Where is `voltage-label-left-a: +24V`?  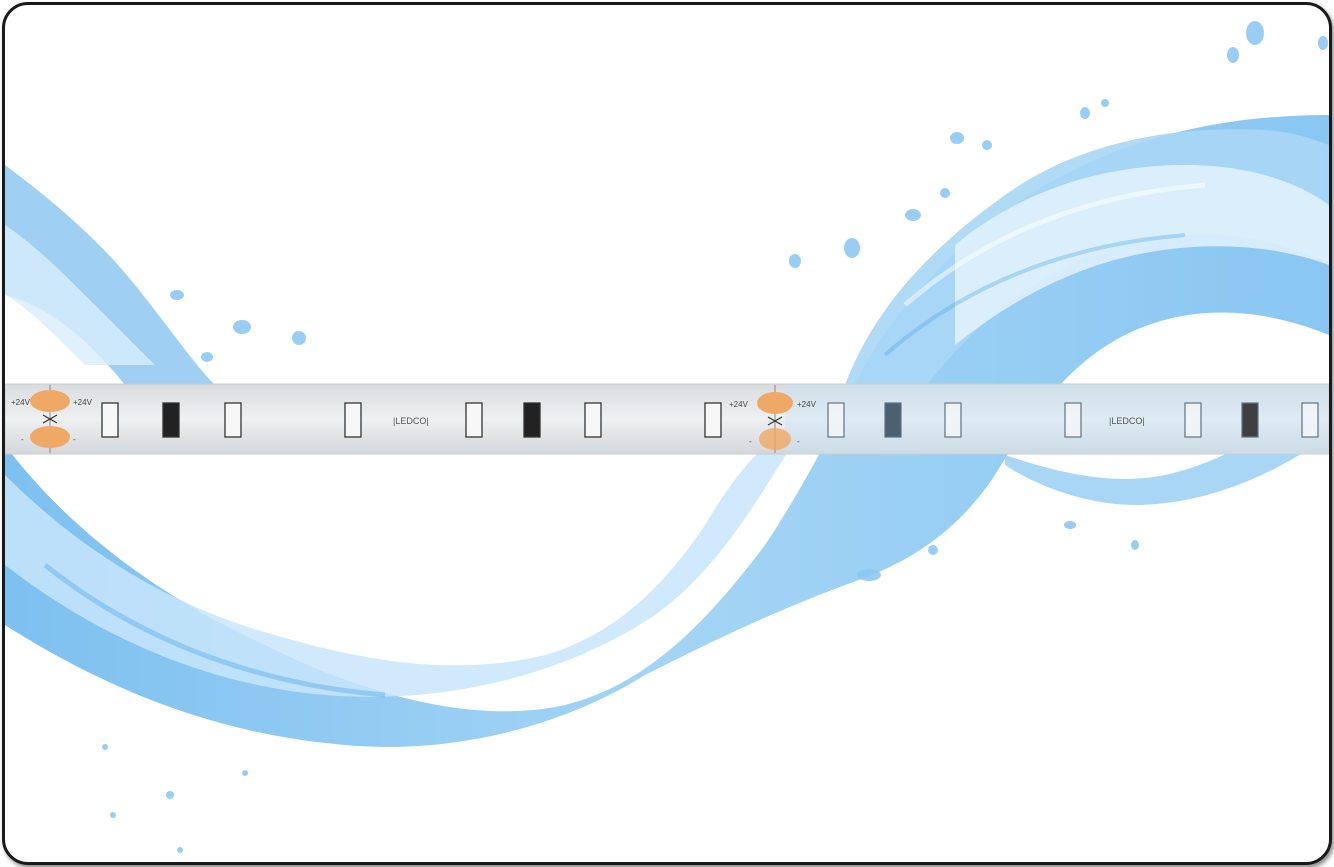 voltage-label-left-a: +24V is located at coordinates (21, 402).